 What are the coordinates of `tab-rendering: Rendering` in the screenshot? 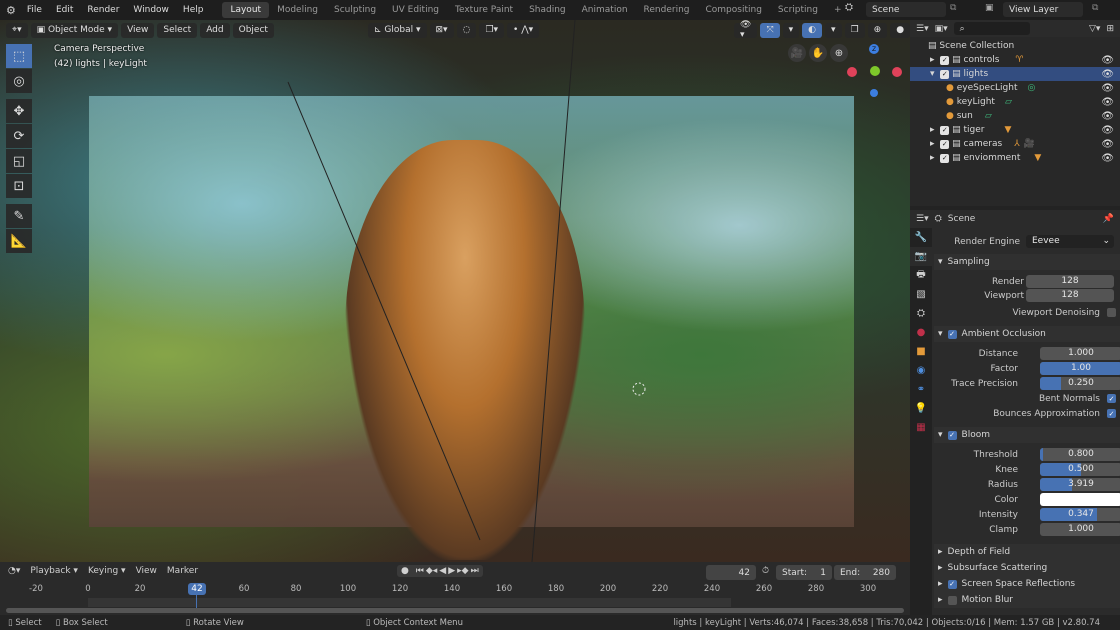 It's located at (667, 10).